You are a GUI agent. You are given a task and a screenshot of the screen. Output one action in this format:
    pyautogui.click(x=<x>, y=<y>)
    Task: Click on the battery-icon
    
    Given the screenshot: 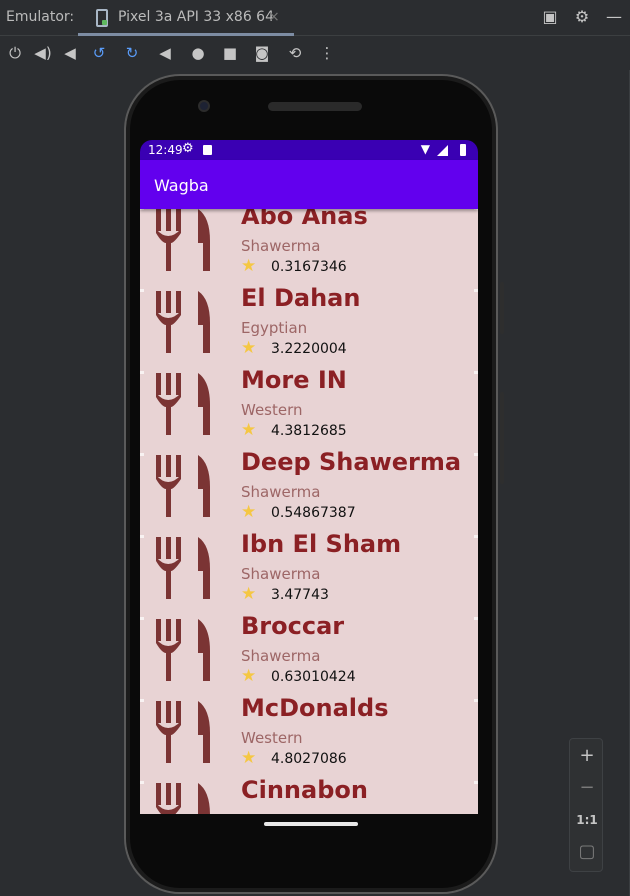 What is the action you would take?
    pyautogui.click(x=463, y=150)
    